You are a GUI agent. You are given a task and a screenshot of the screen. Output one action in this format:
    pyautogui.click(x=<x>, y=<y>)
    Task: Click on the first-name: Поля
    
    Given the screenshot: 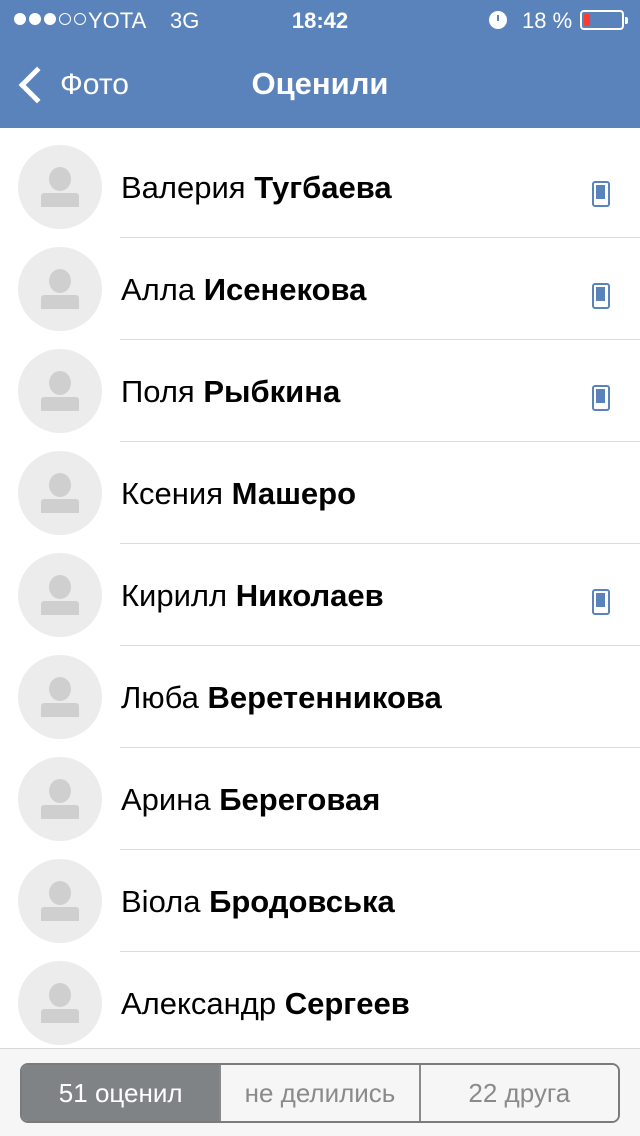 What is the action you would take?
    pyautogui.click(x=158, y=391)
    